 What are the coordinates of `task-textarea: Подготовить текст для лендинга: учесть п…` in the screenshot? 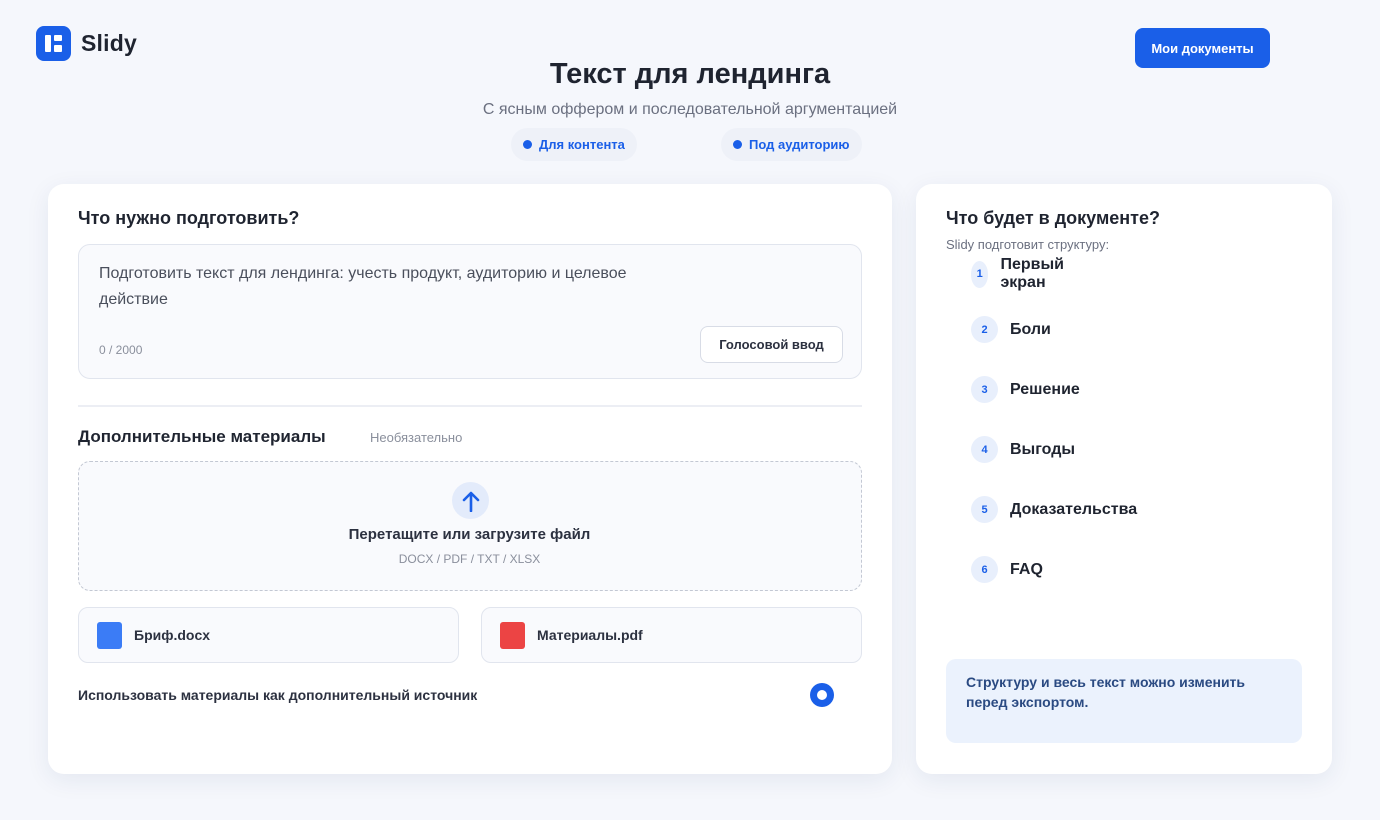 It's located at (470, 311).